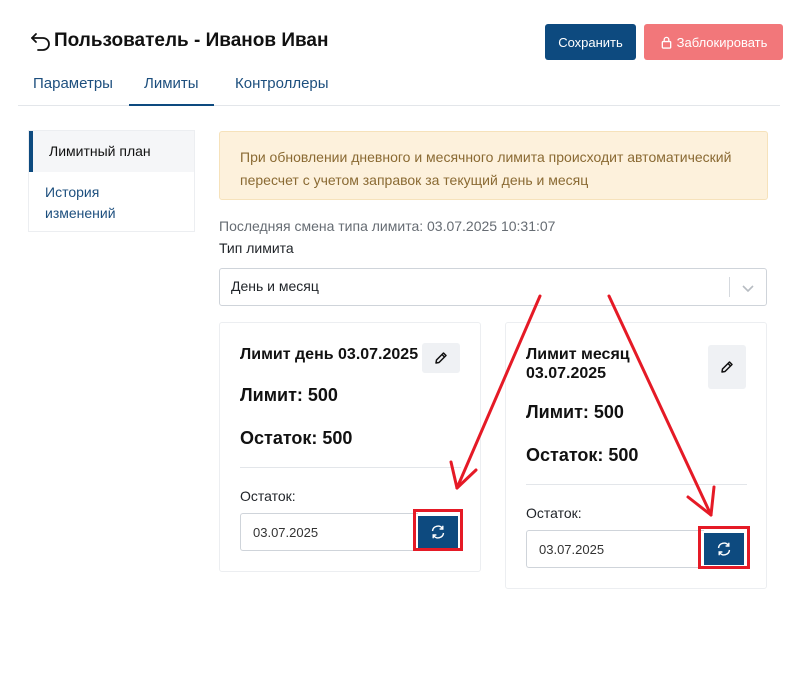  Describe the element at coordinates (171, 86) in the screenshot. I see `tab-limits: Лимиты` at that location.